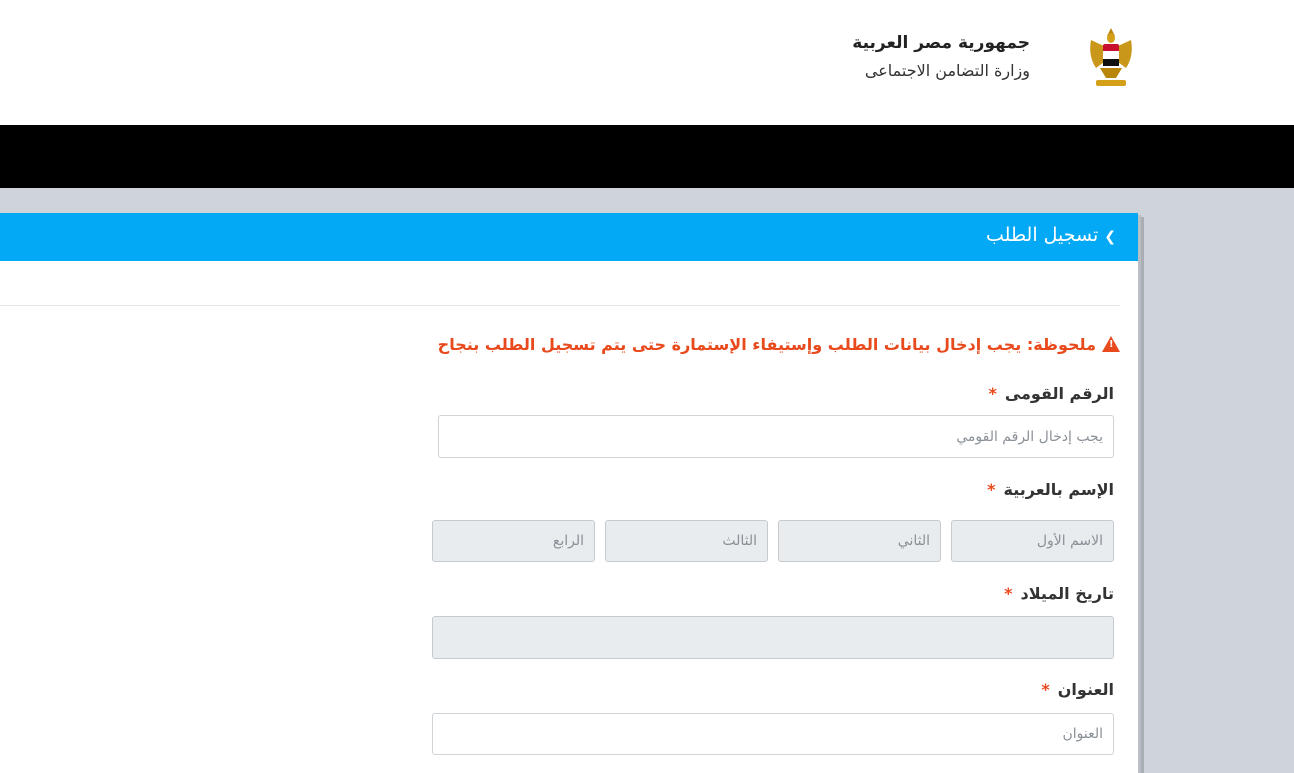 The width and height of the screenshot is (1294, 773). I want to click on birth-date-label: تاريخ الميلاد *, so click(1059, 593).